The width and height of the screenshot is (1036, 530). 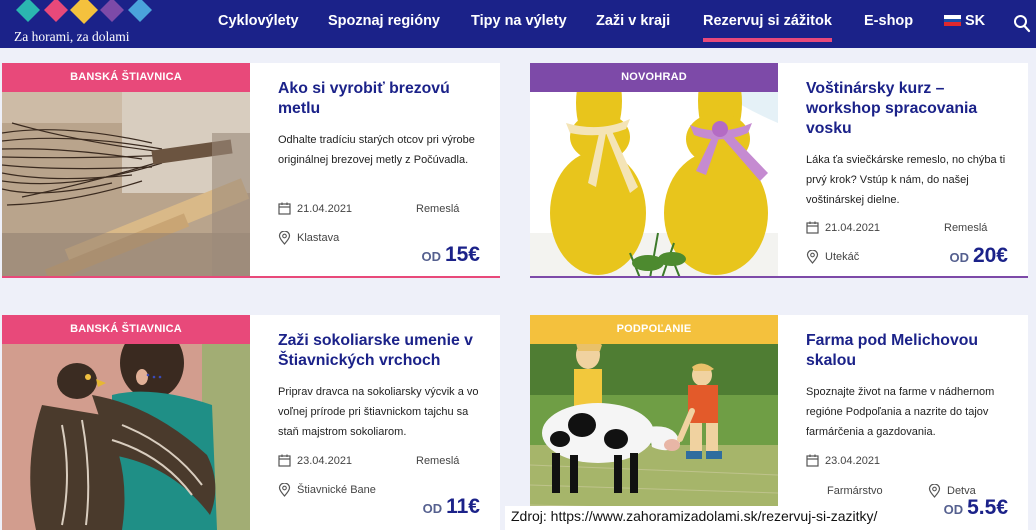 What do you see at coordinates (519, 21) in the screenshot?
I see `nav-item-tipy-na-vylety: Tipy na výlety` at bounding box center [519, 21].